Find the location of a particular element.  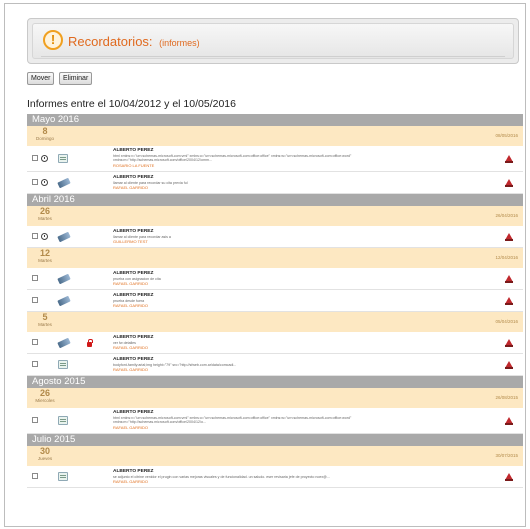

page-title-text: Recordatorios: is located at coordinates (110, 41).